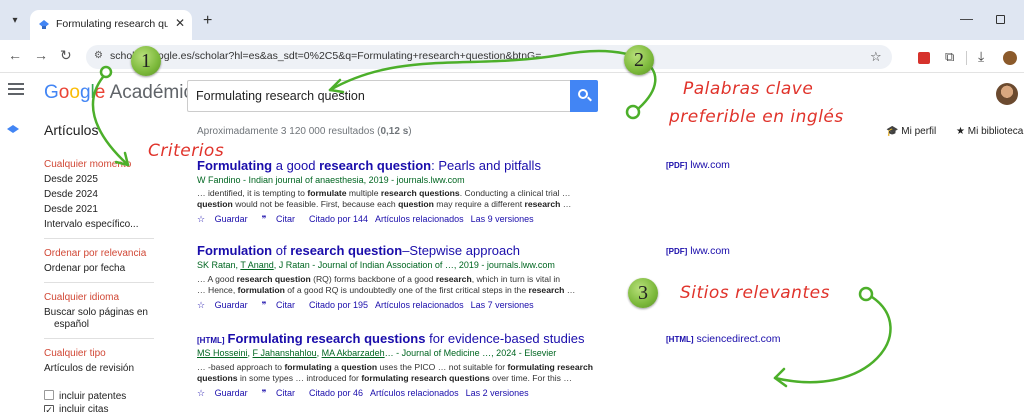  I want to click on annotation-criterios: Criterios, so click(186, 151).